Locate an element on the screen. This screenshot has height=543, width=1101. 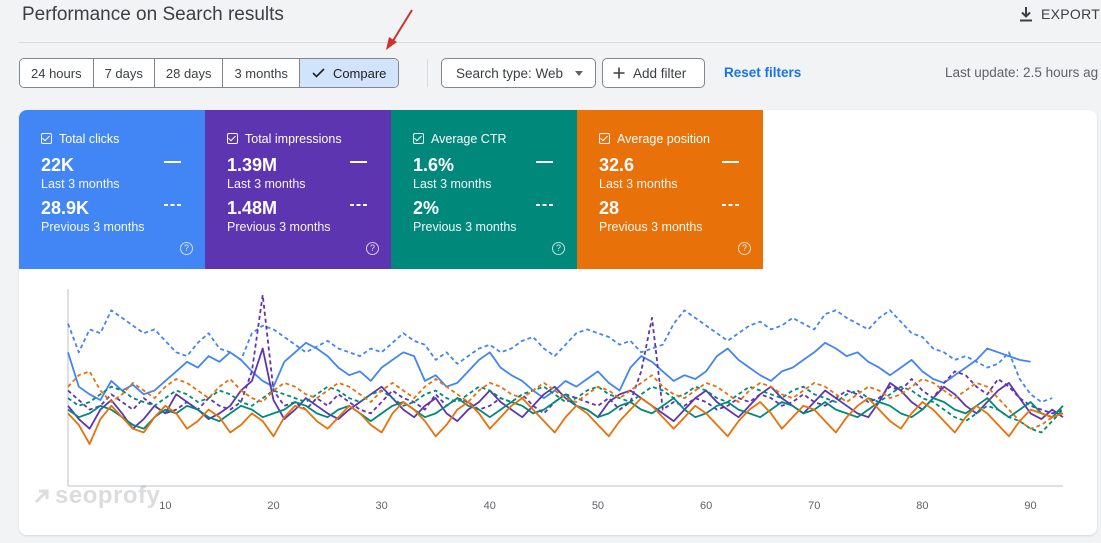
last-update-text: Last update: 2.5 hours ag is located at coordinates (1022, 72).